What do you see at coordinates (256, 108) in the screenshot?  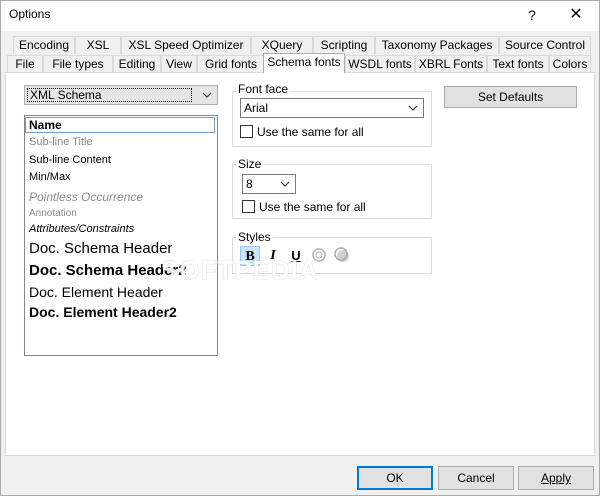 I see `font-face-value: Arial` at bounding box center [256, 108].